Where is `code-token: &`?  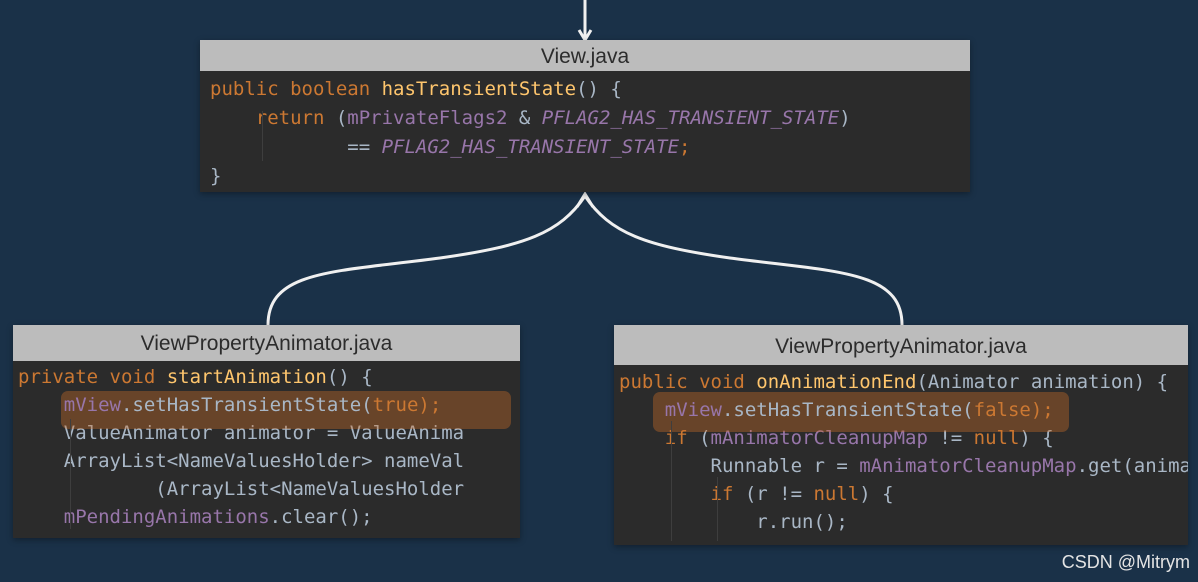 code-token: & is located at coordinates (524, 118).